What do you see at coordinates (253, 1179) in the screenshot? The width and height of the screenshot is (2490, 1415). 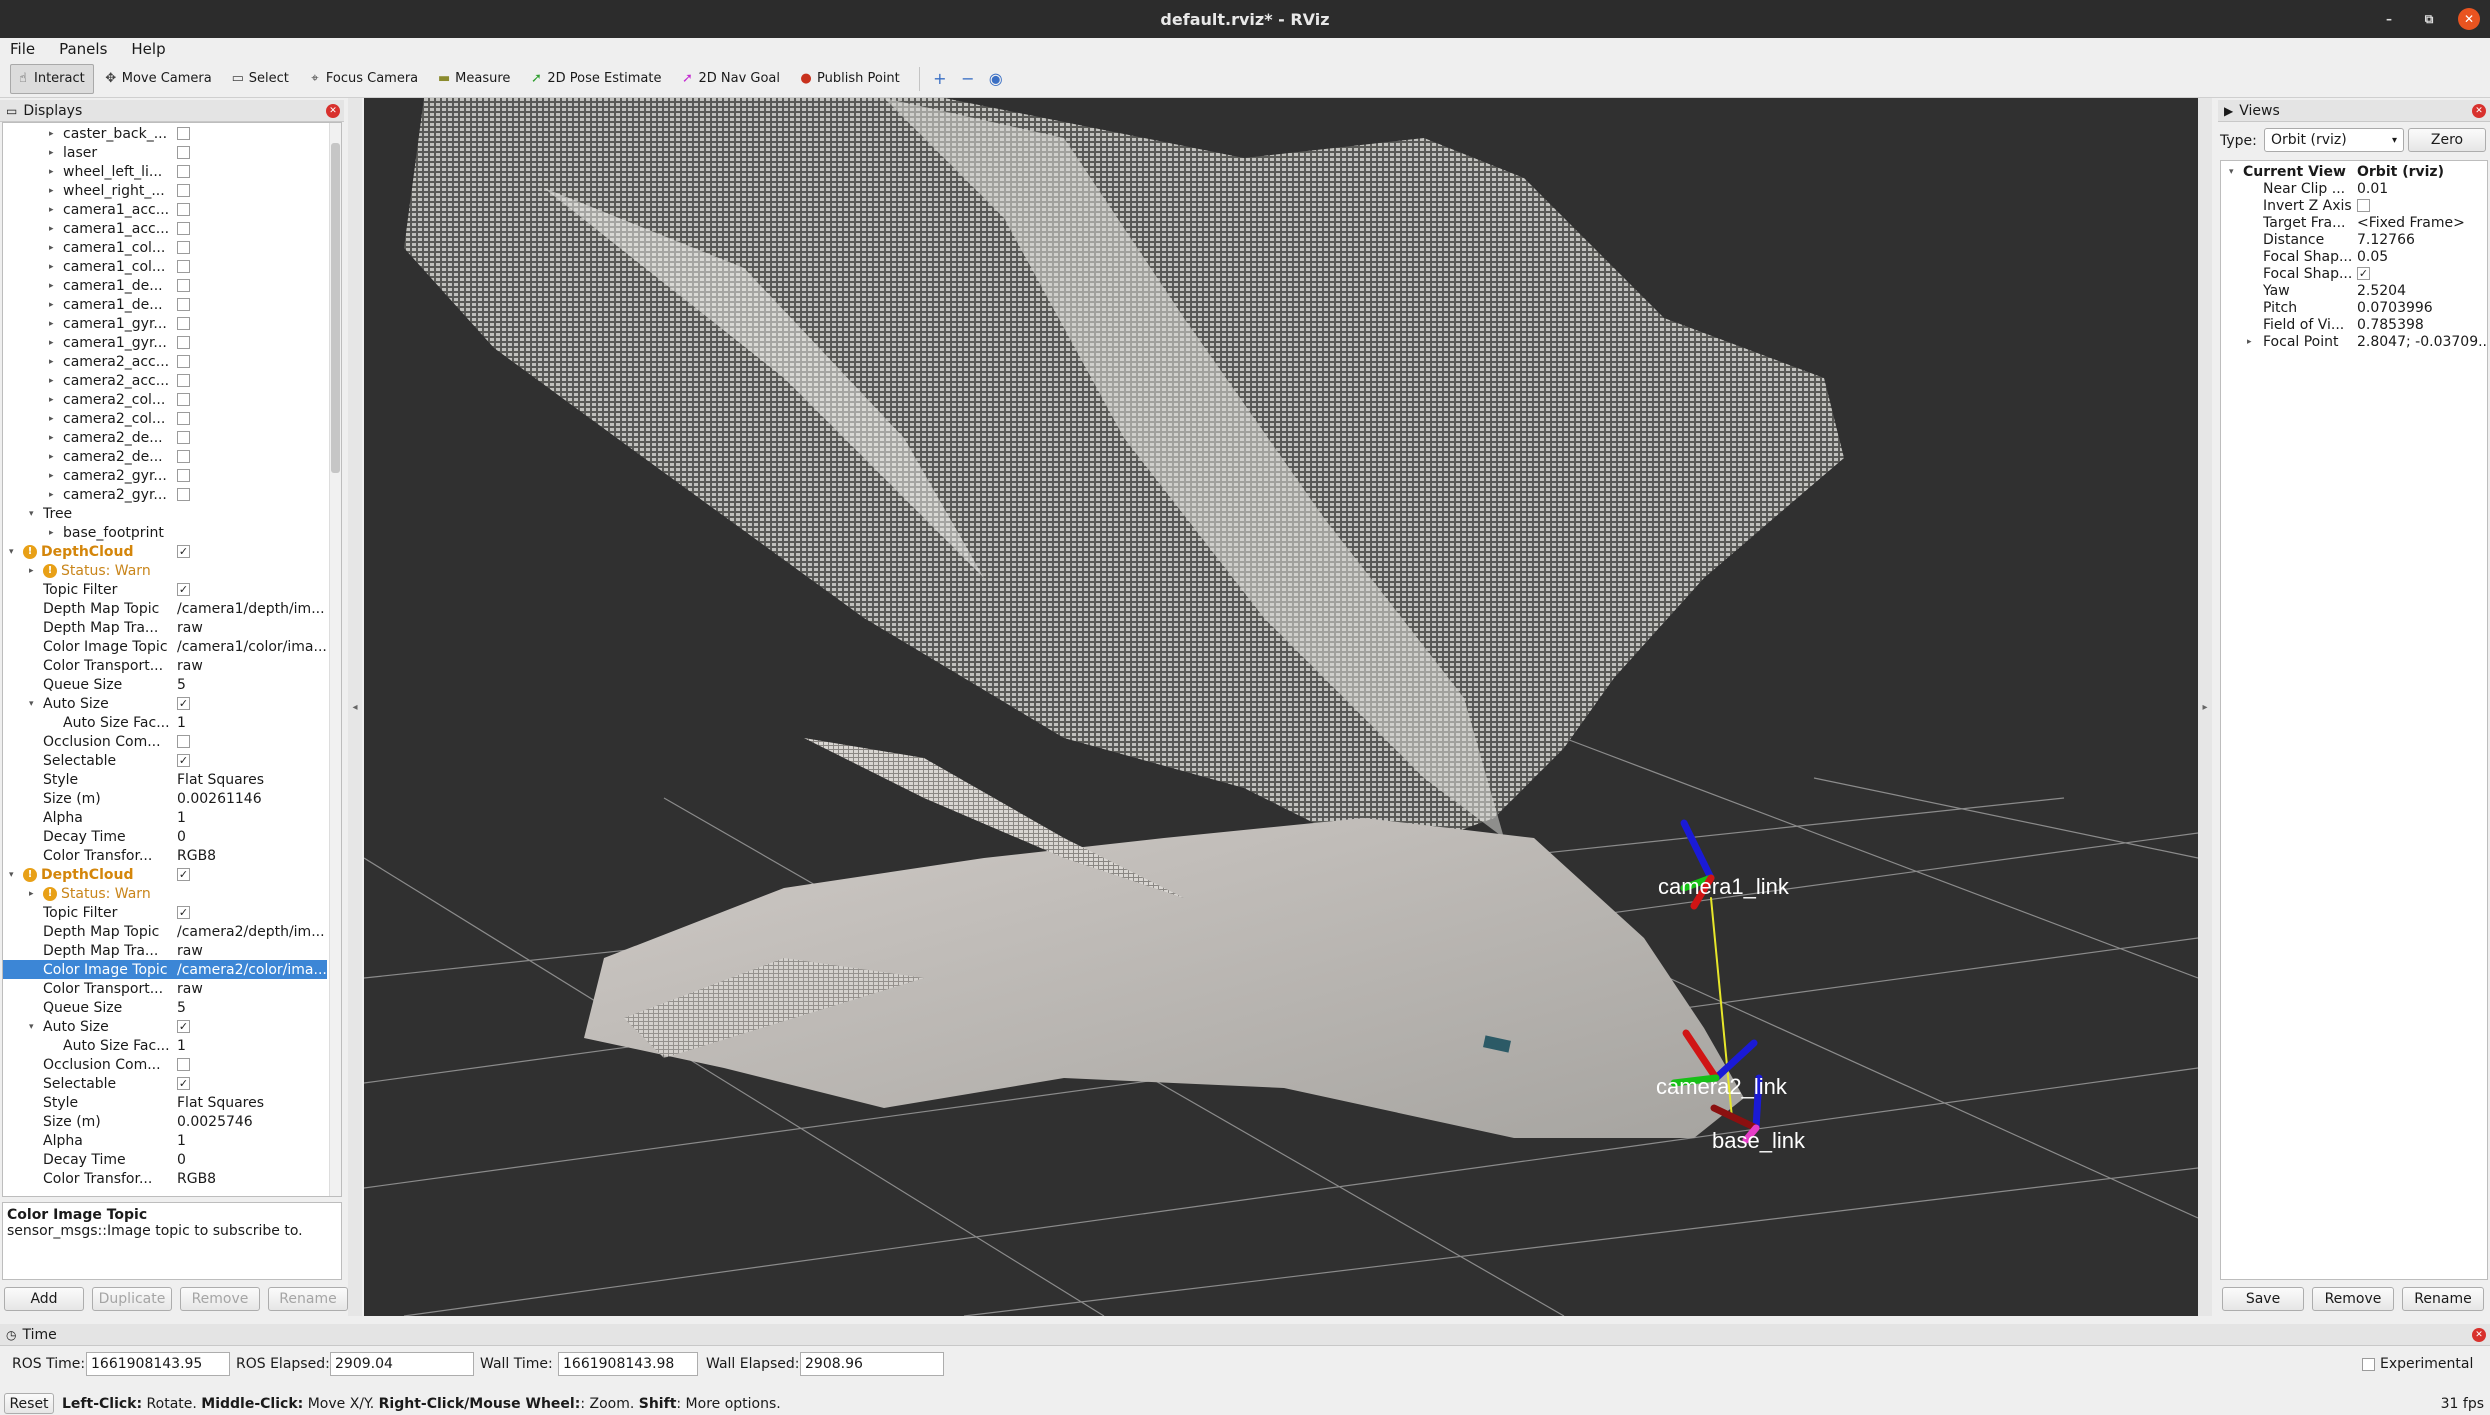 I see `display-value: RGB8` at bounding box center [253, 1179].